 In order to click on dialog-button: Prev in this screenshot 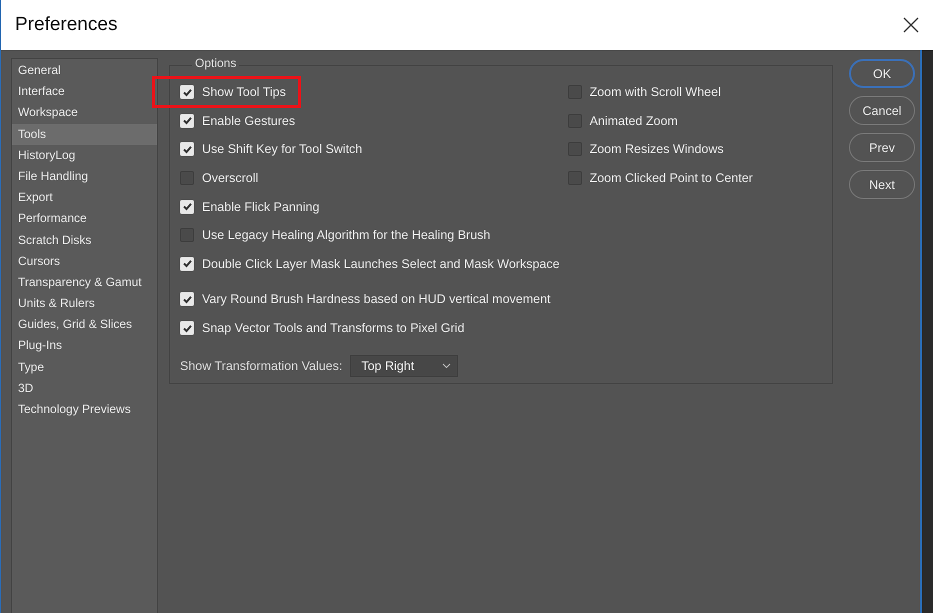, I will do `click(882, 147)`.